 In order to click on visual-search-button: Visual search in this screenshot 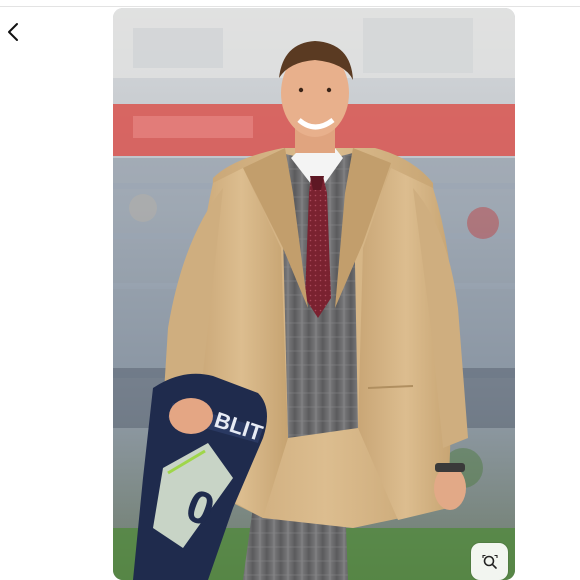, I will do `click(489, 561)`.